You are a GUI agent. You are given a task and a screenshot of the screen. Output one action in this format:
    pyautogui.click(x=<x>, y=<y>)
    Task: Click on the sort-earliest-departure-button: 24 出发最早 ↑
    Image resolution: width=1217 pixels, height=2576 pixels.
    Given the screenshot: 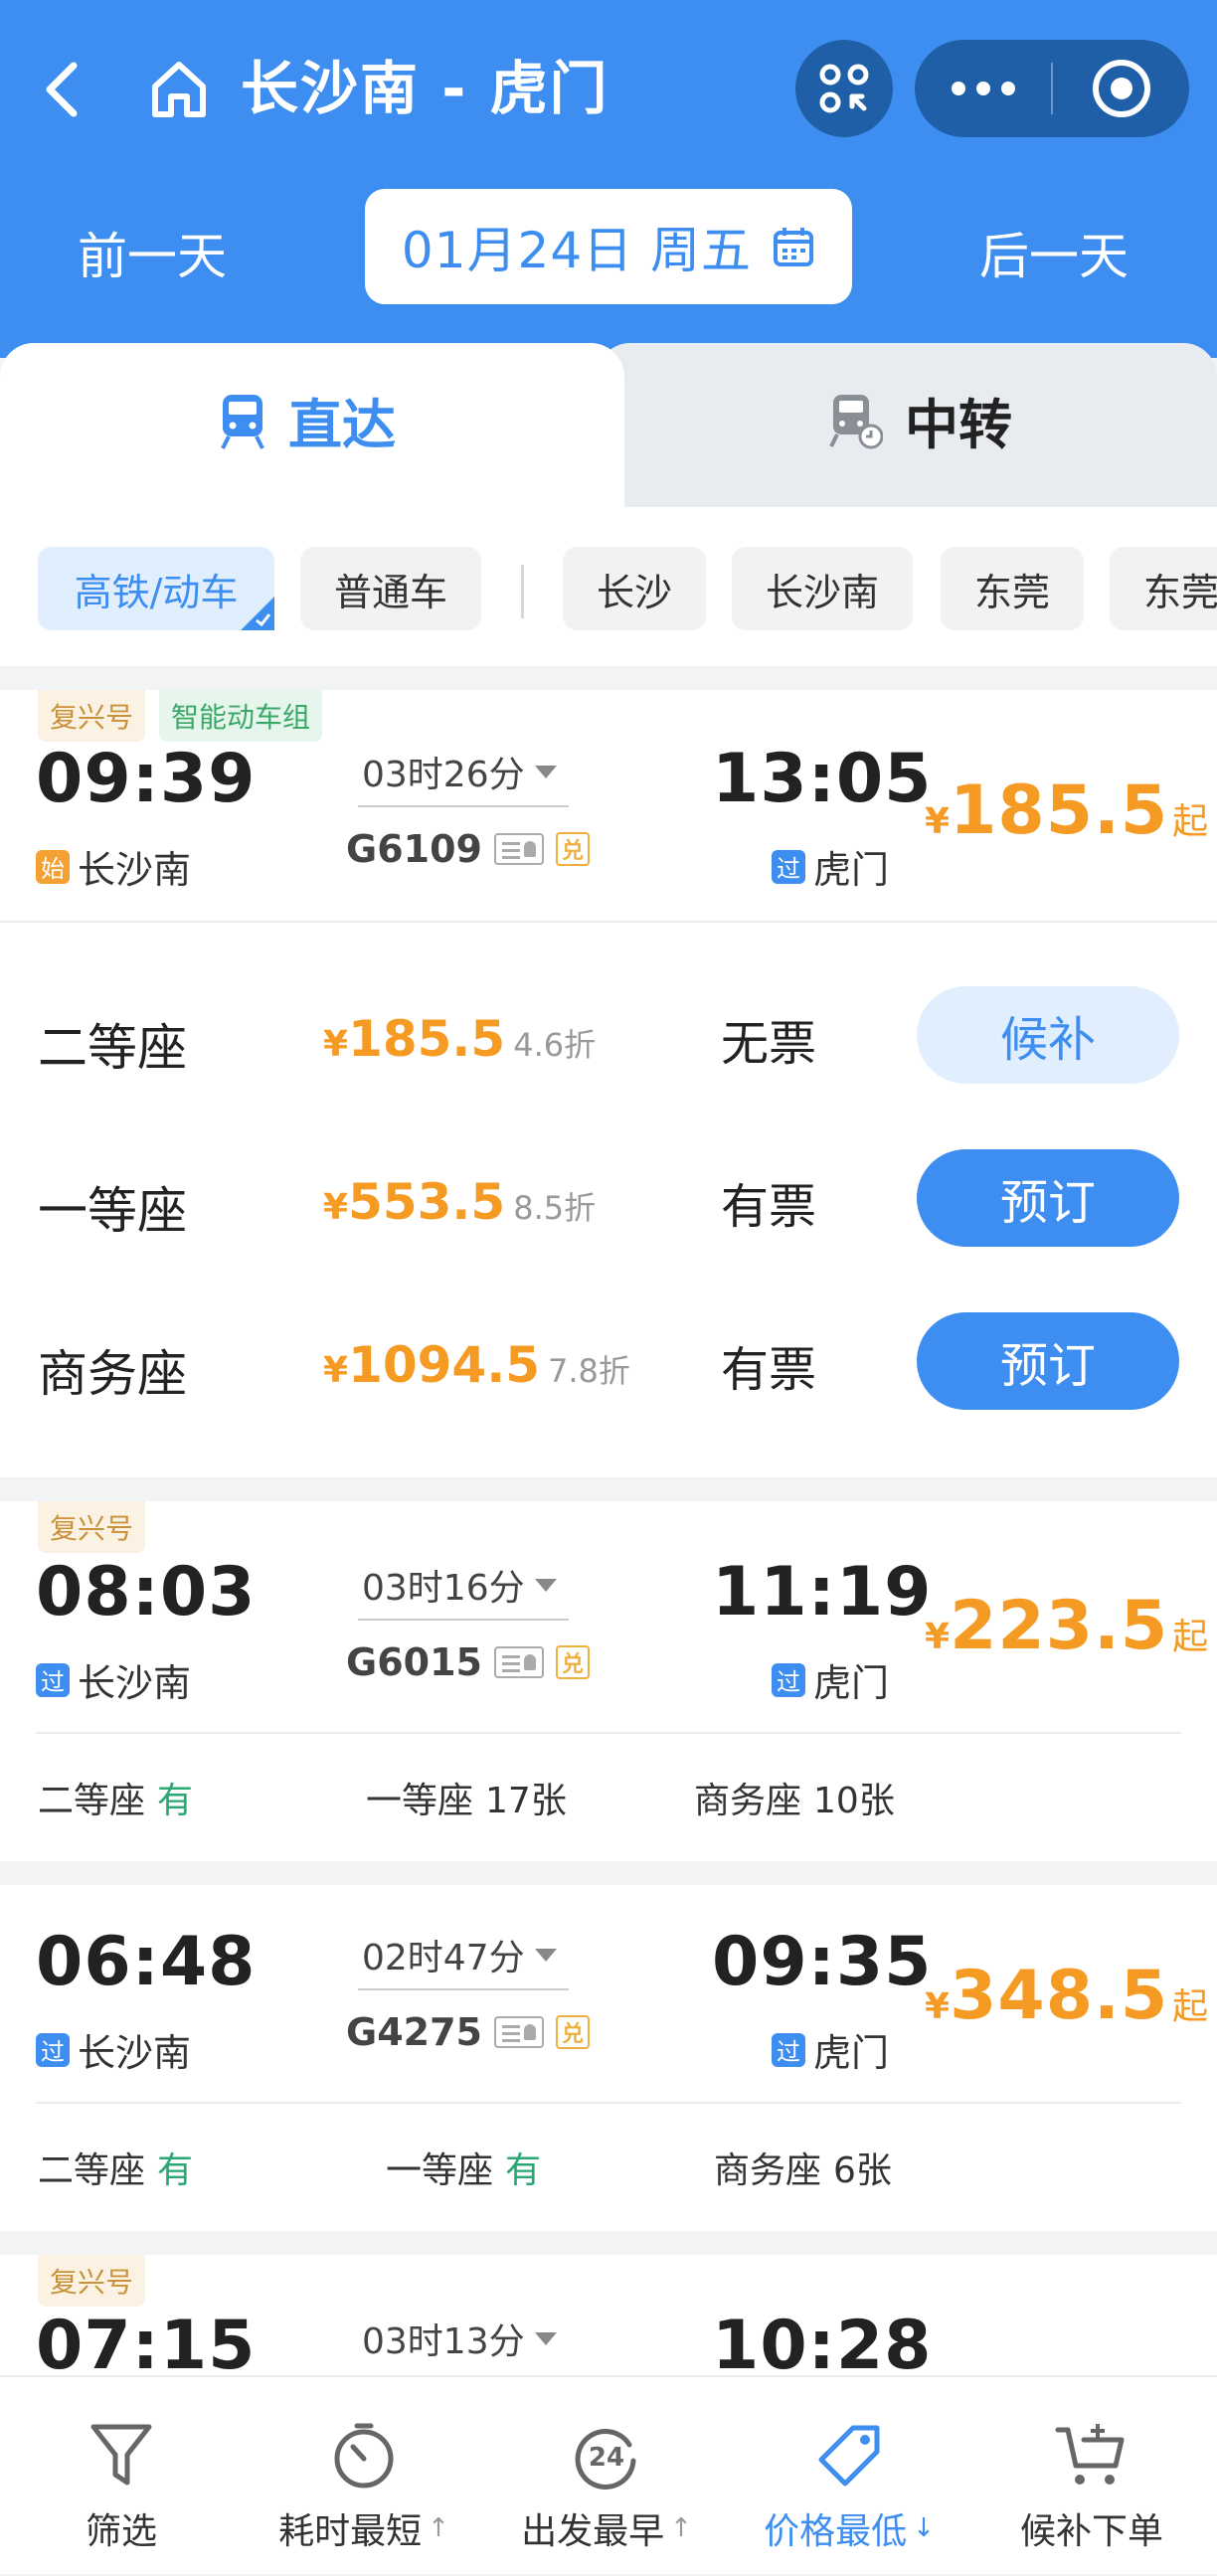 What is the action you would take?
    pyautogui.click(x=606, y=2476)
    